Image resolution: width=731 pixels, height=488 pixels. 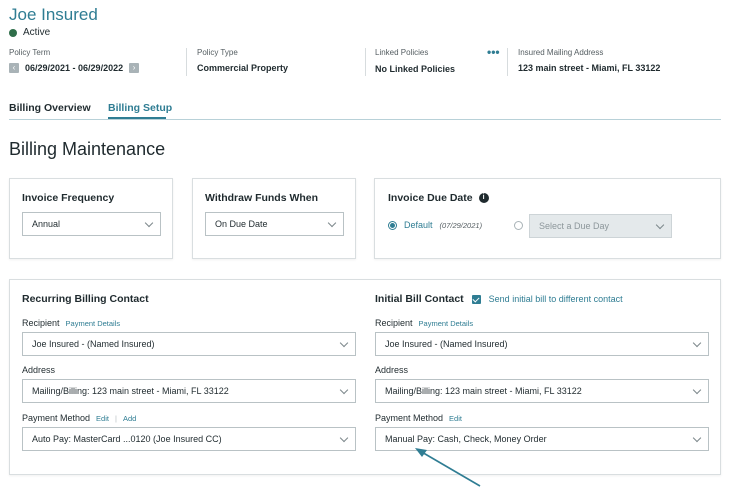 I want to click on initial-address-label: Address, so click(x=391, y=370).